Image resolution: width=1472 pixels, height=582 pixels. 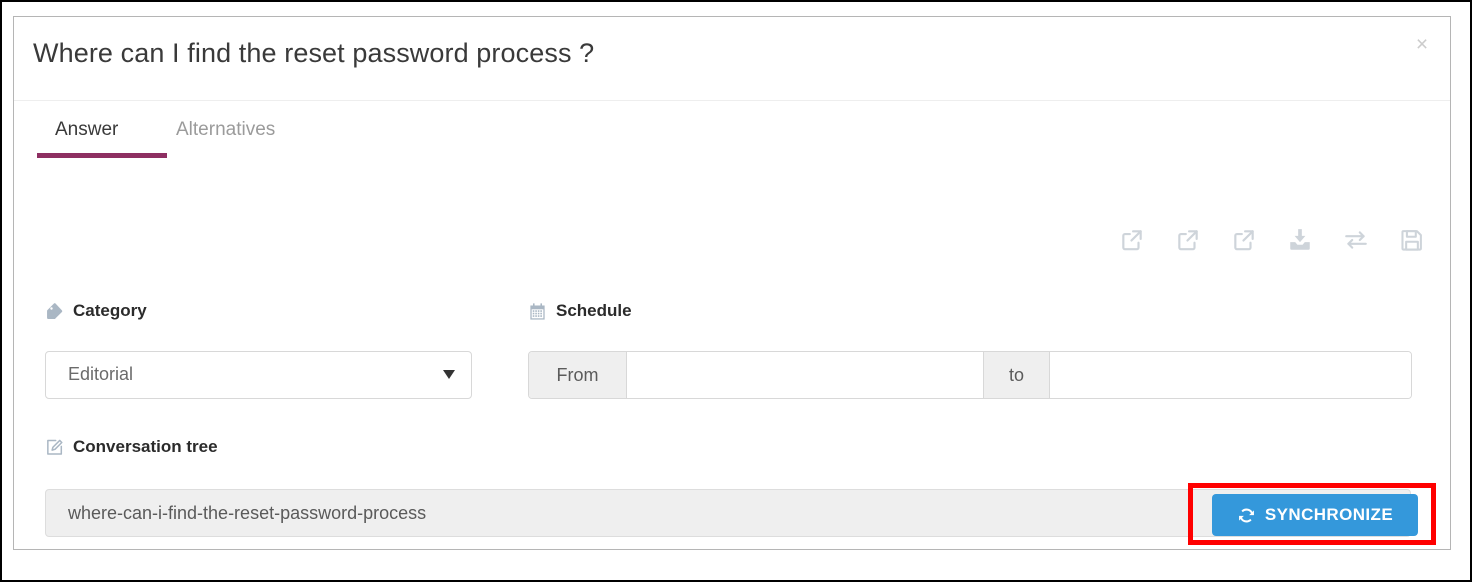 What do you see at coordinates (1016, 375) in the screenshot?
I see `schedule-to-addon: to` at bounding box center [1016, 375].